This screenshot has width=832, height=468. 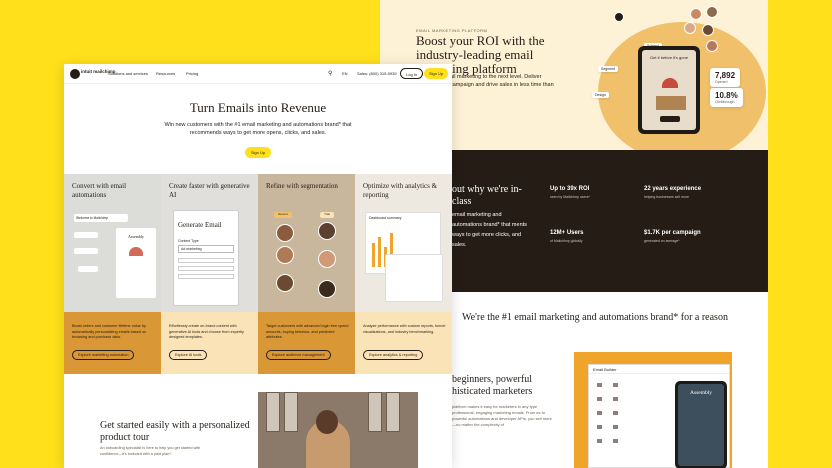 I want to click on builder-phone-title: Assembly, so click(x=701, y=393).